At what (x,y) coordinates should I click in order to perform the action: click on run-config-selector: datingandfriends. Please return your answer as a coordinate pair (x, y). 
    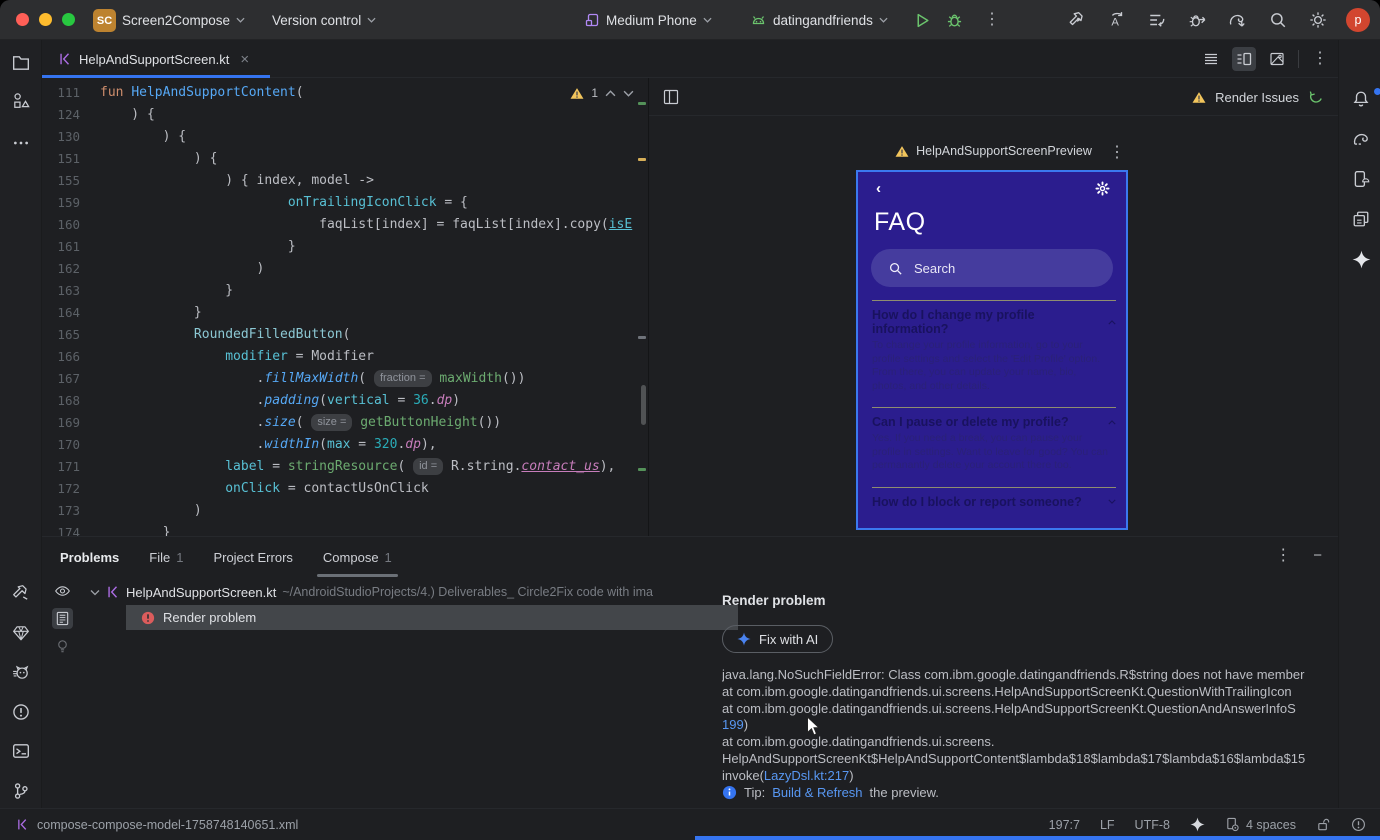
    Looking at the image, I should click on (819, 20).